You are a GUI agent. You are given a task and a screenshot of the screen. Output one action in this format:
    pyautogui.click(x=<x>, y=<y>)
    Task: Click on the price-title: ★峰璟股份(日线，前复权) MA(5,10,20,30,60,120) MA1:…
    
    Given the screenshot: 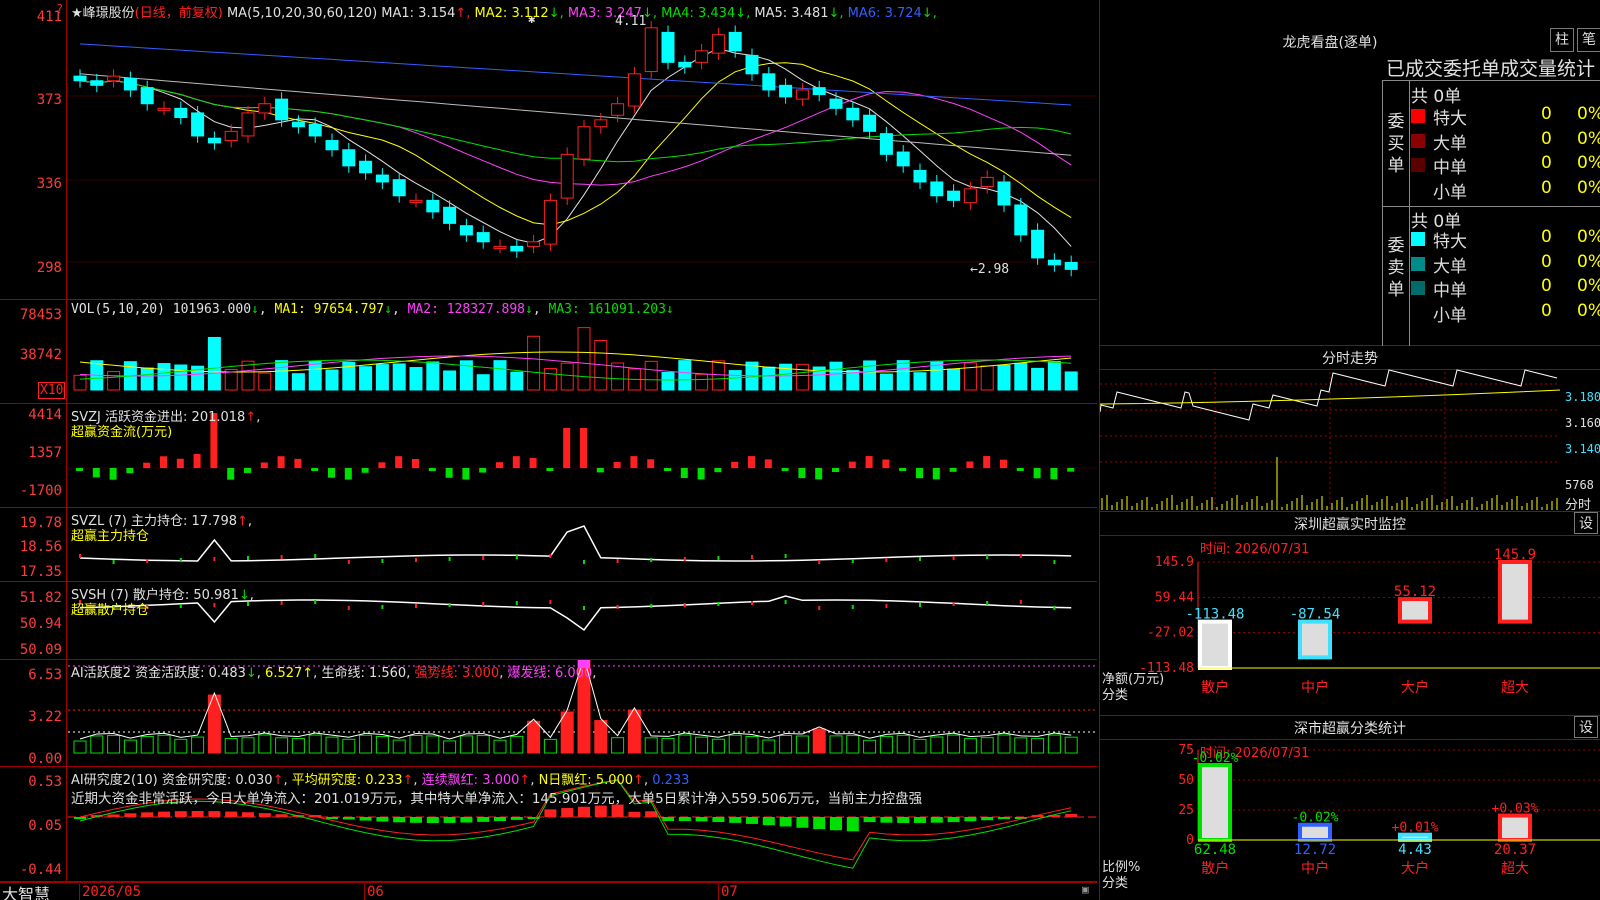 What is the action you would take?
    pyautogui.click(x=504, y=11)
    